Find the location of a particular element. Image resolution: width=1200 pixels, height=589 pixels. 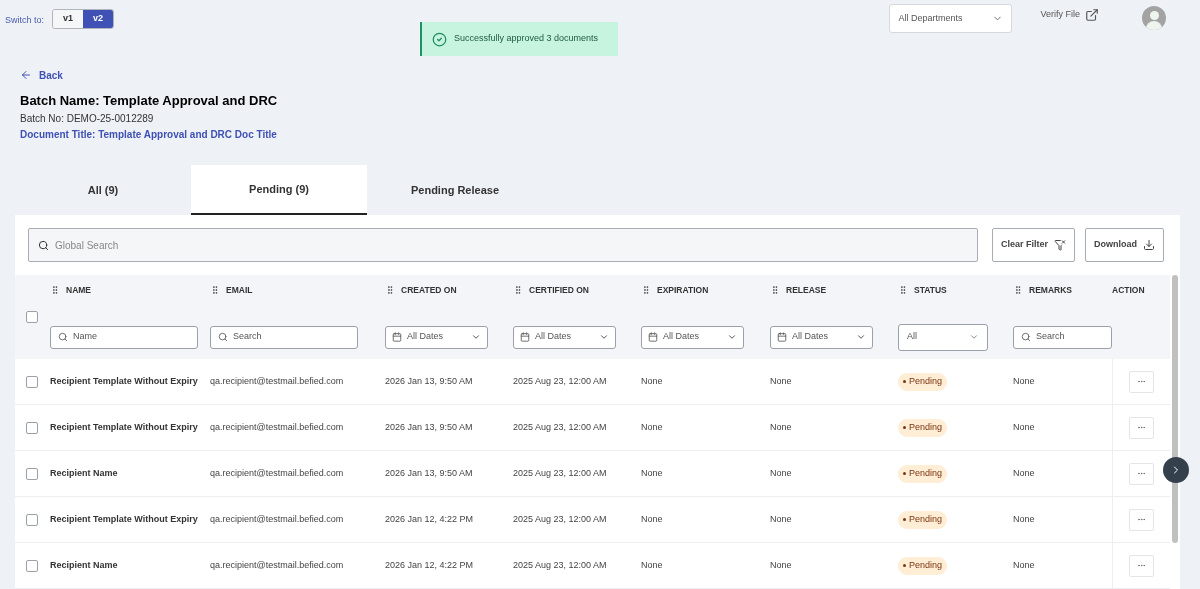

column-header: CERTIFIED ON is located at coordinates (559, 290).